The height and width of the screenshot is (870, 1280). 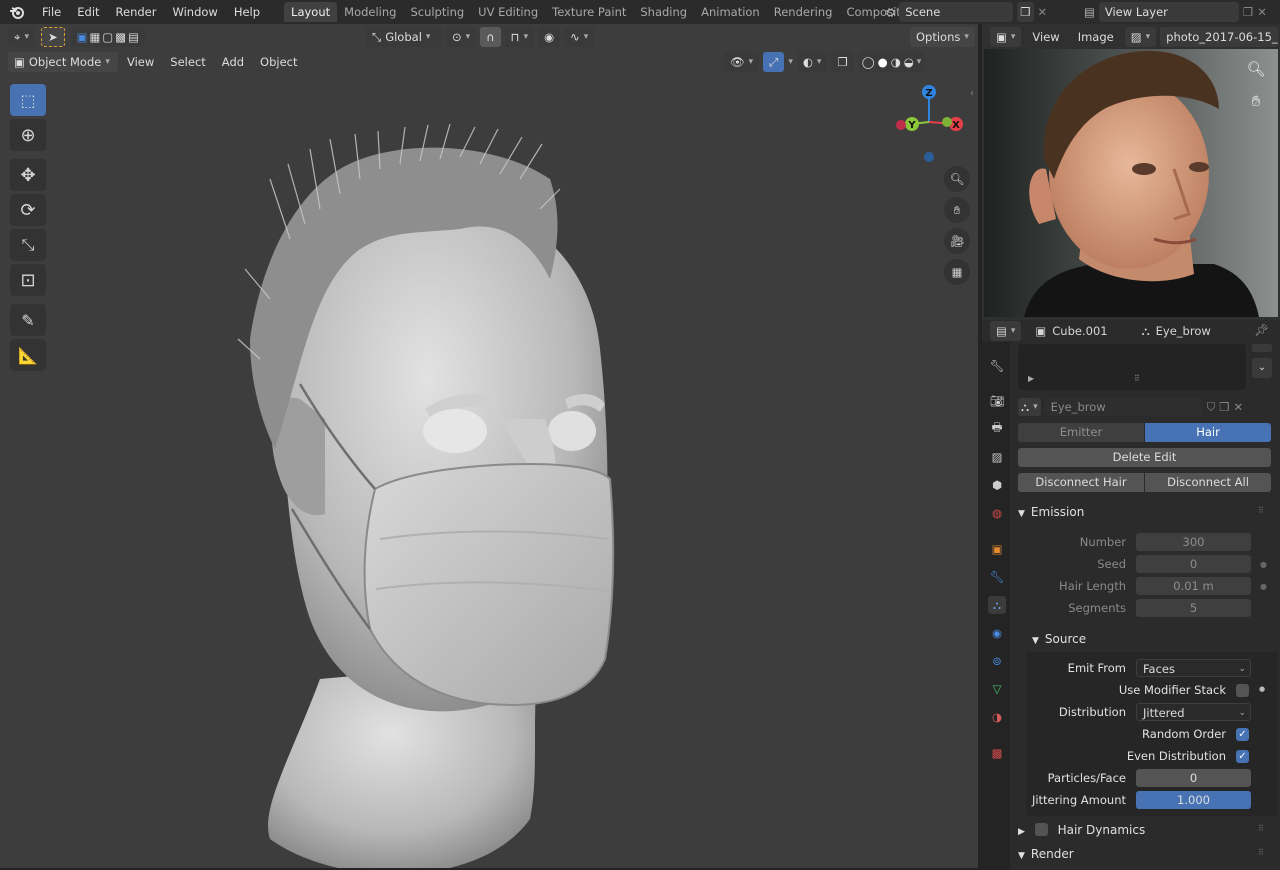 What do you see at coordinates (28, 355) in the screenshot?
I see `measure-tool: 📐` at bounding box center [28, 355].